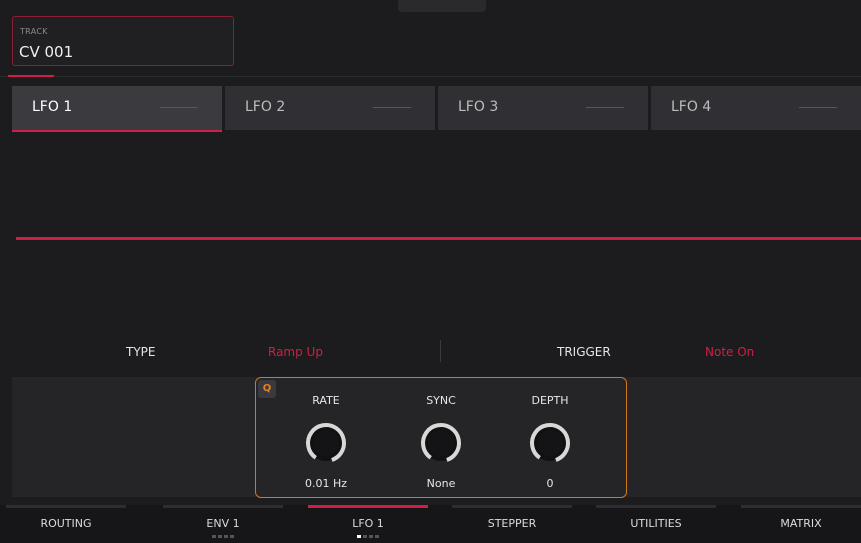 Image resolution: width=861 pixels, height=543 pixels. Describe the element at coordinates (729, 352) in the screenshot. I see `trigger-value: Note On` at that location.